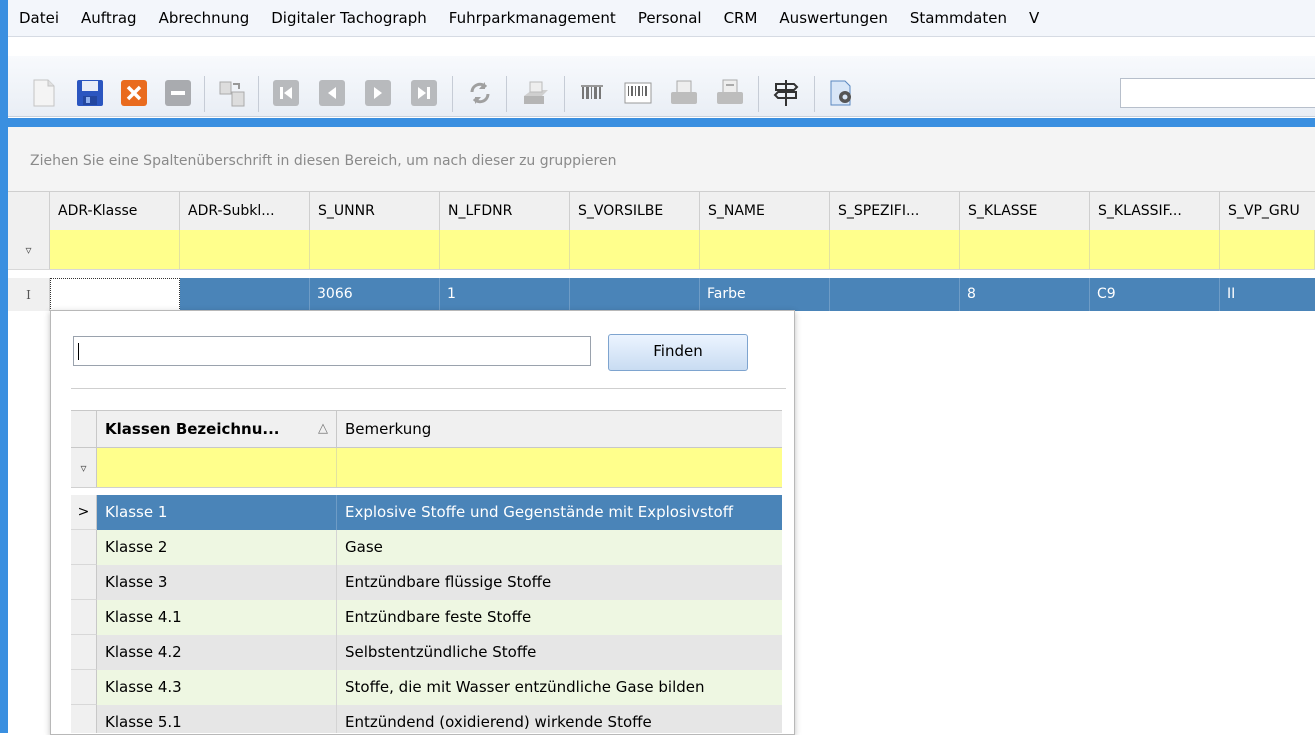  I want to click on menu-personal: Personal, so click(670, 18).